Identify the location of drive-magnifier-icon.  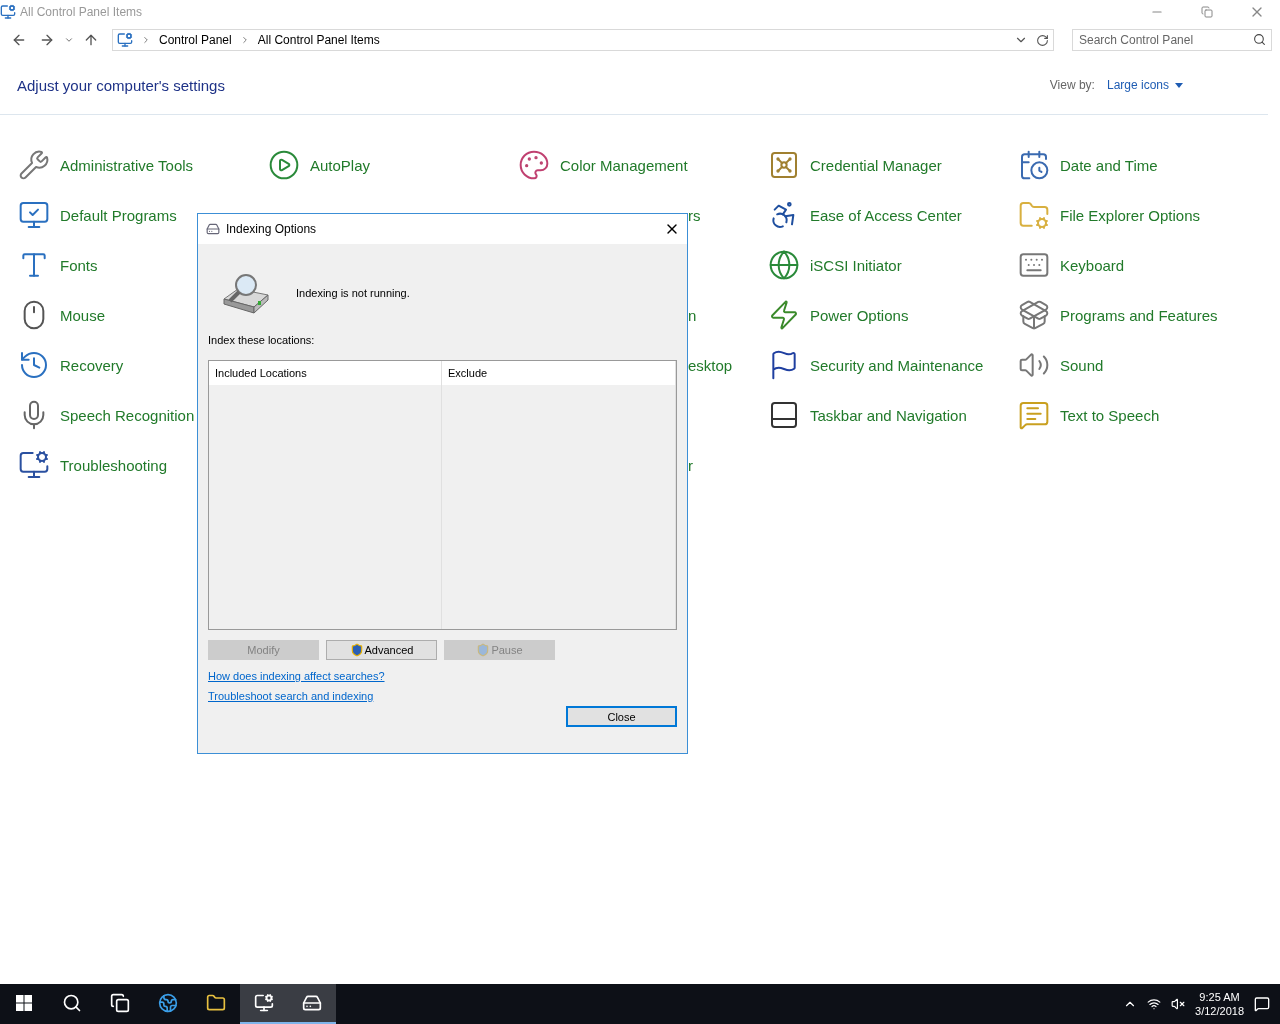
(246, 293).